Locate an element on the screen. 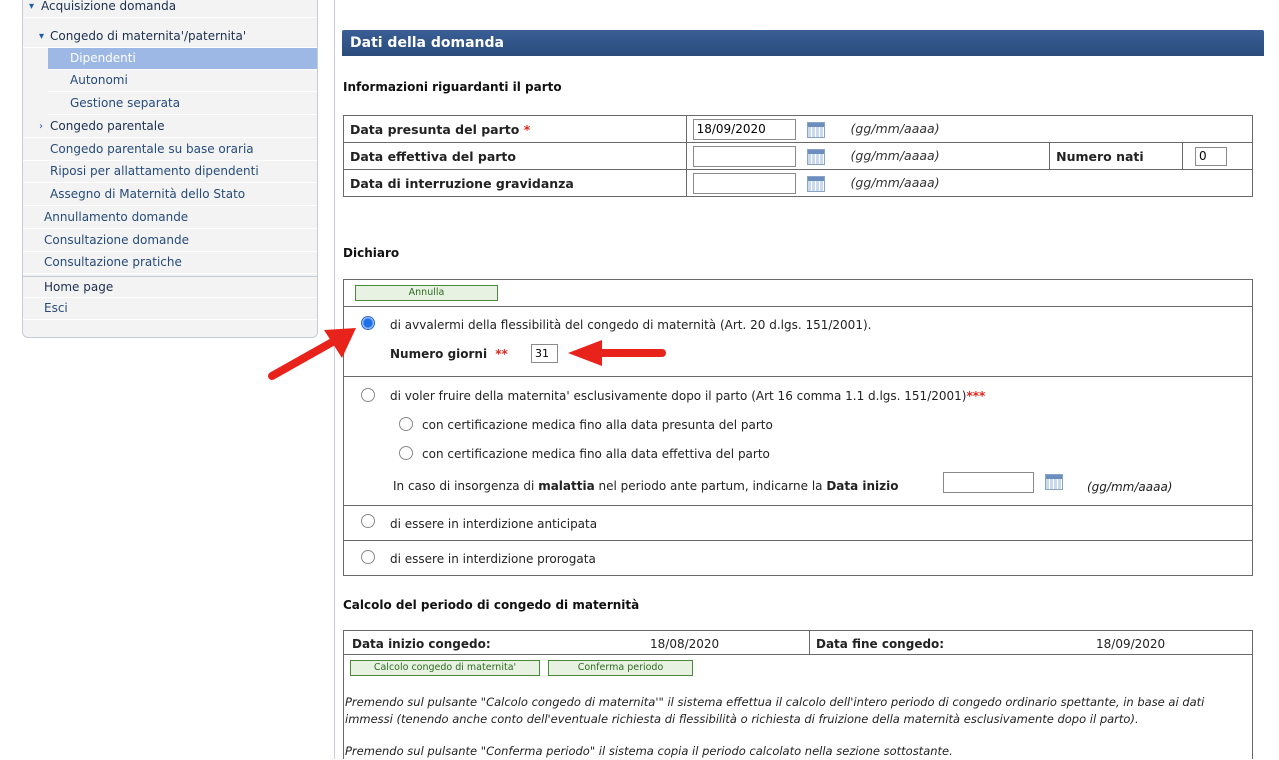  presunta-input-cell: (gg/mm/aaaa) is located at coordinates (969, 129).